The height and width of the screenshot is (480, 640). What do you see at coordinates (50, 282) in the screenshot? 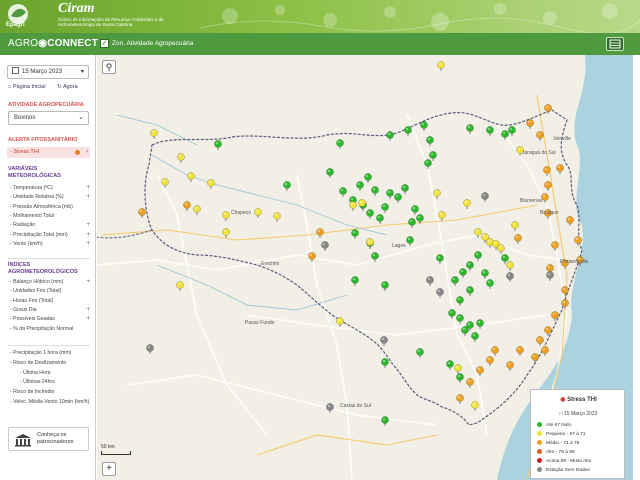
I see `menu-item: - Balanço Hídrico (mm) +` at bounding box center [50, 282].